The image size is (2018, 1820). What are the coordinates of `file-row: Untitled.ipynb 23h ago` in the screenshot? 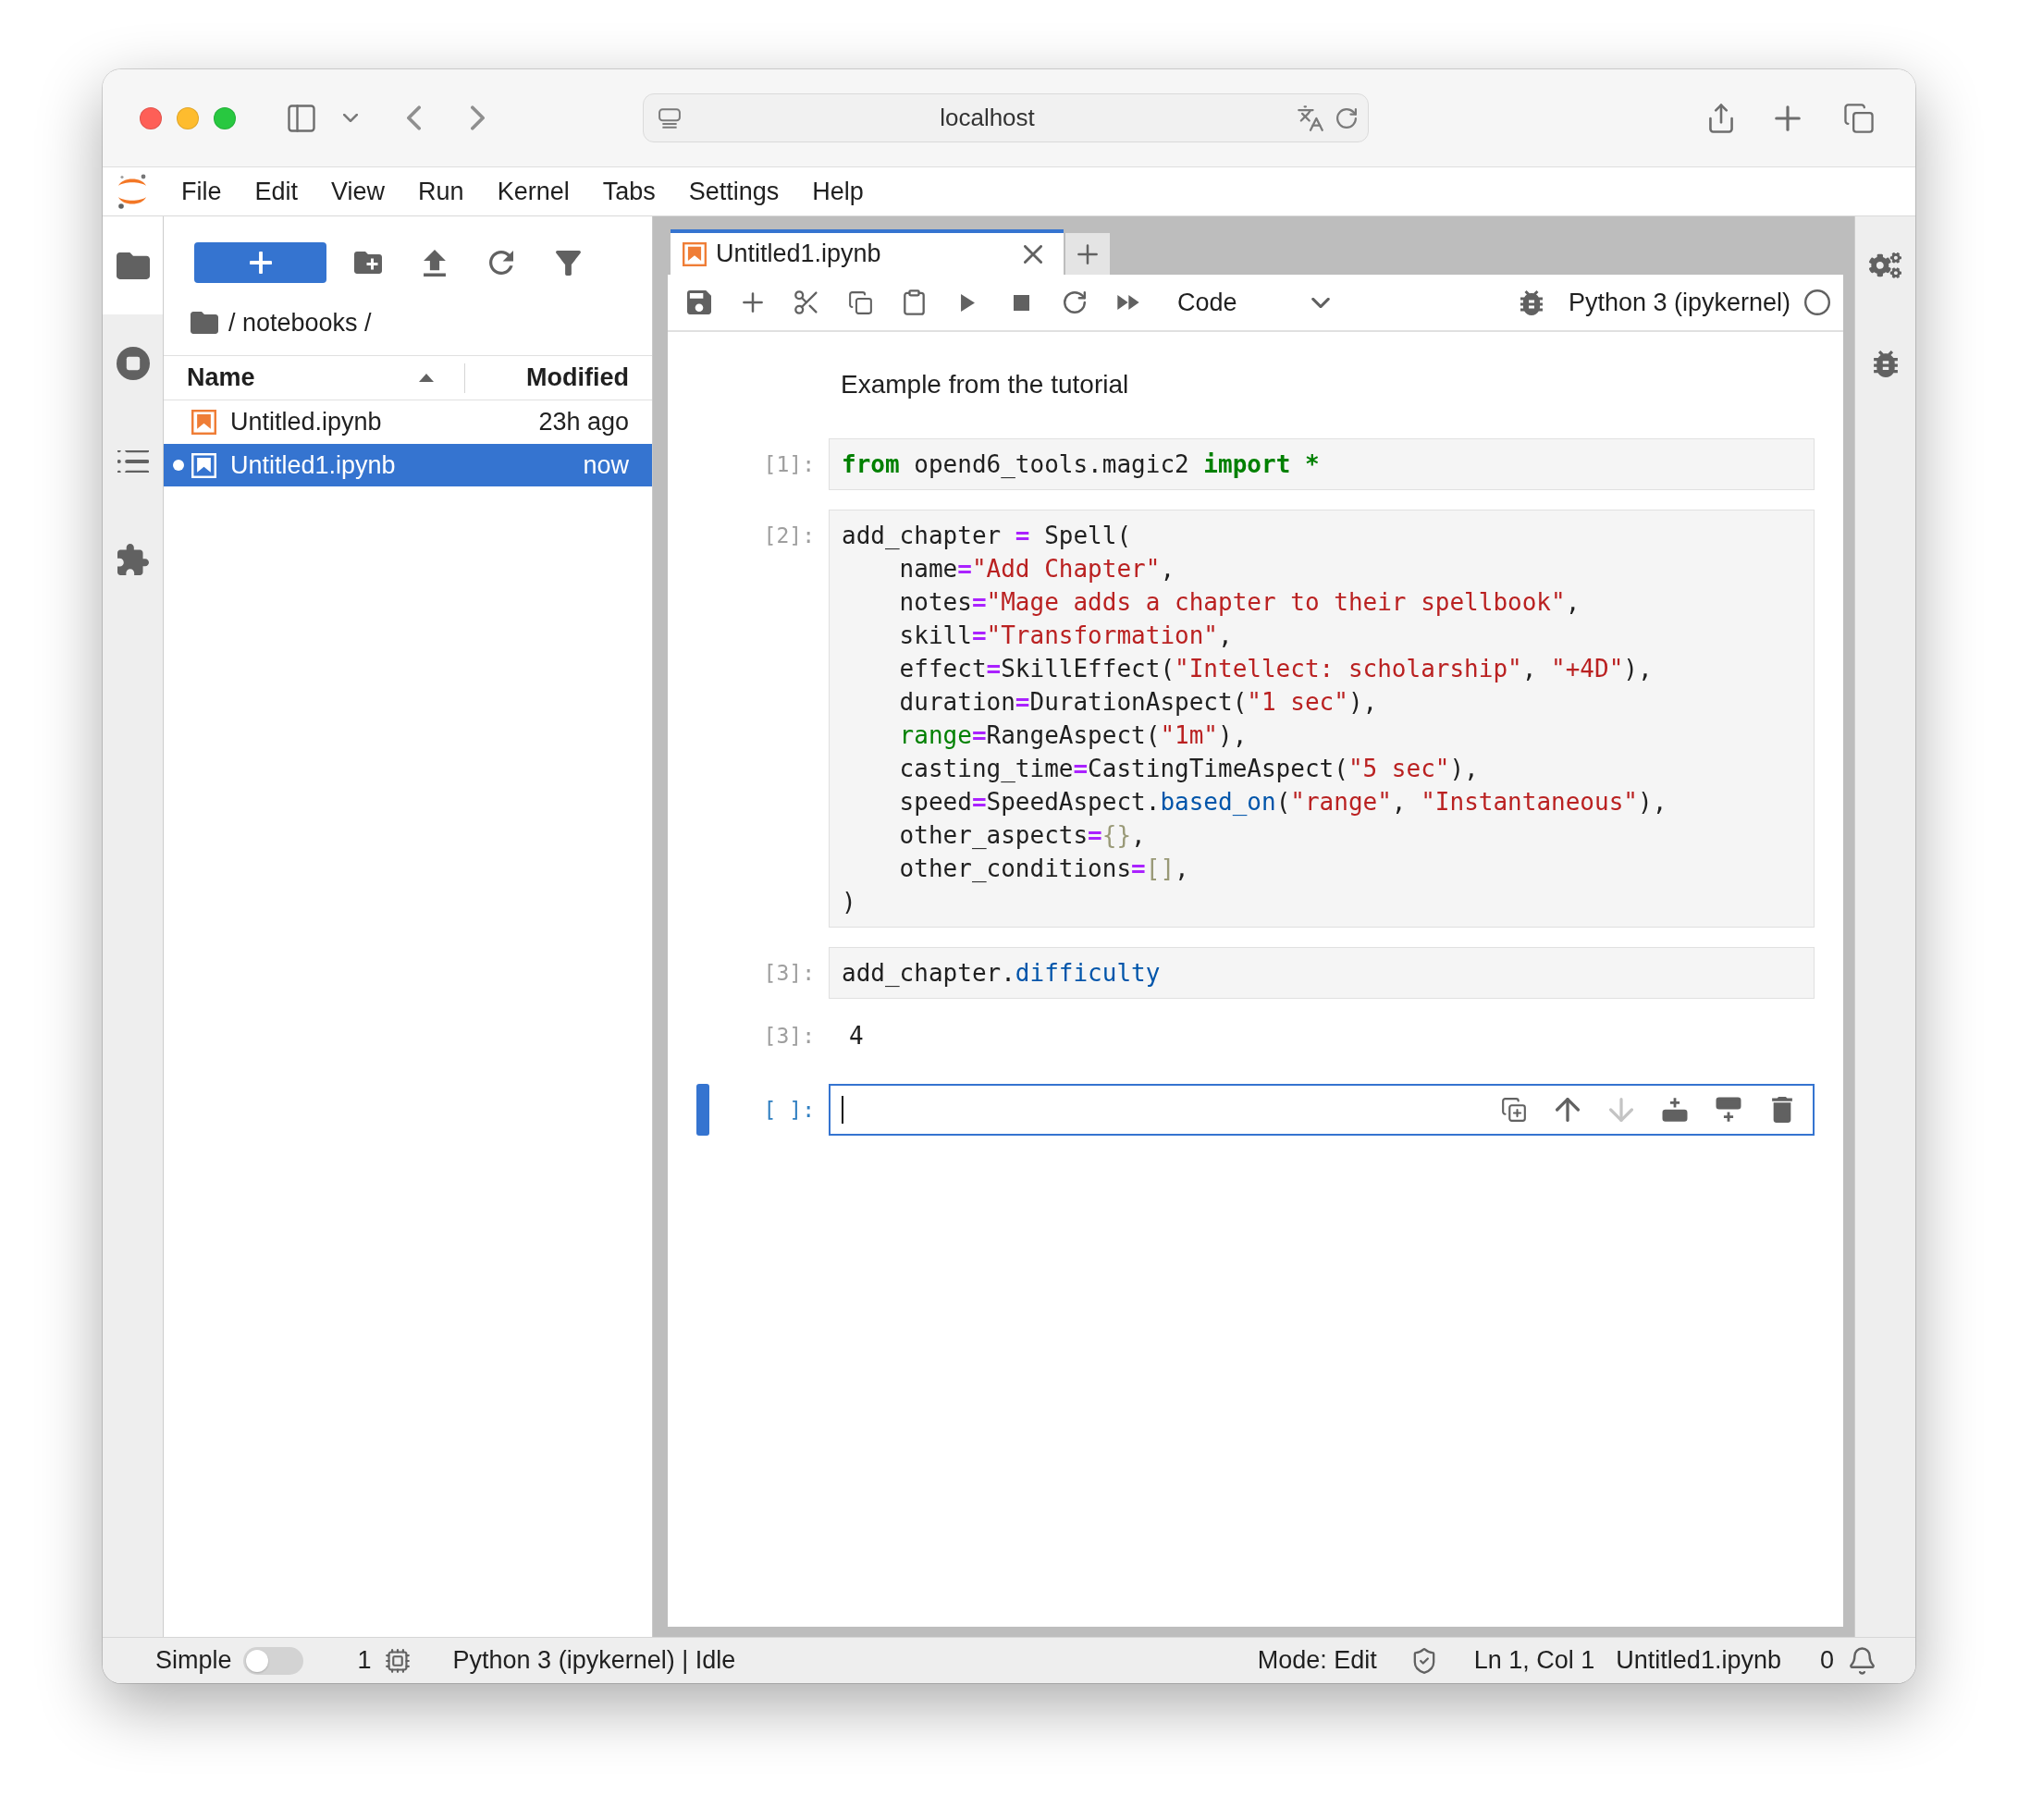 It's located at (408, 421).